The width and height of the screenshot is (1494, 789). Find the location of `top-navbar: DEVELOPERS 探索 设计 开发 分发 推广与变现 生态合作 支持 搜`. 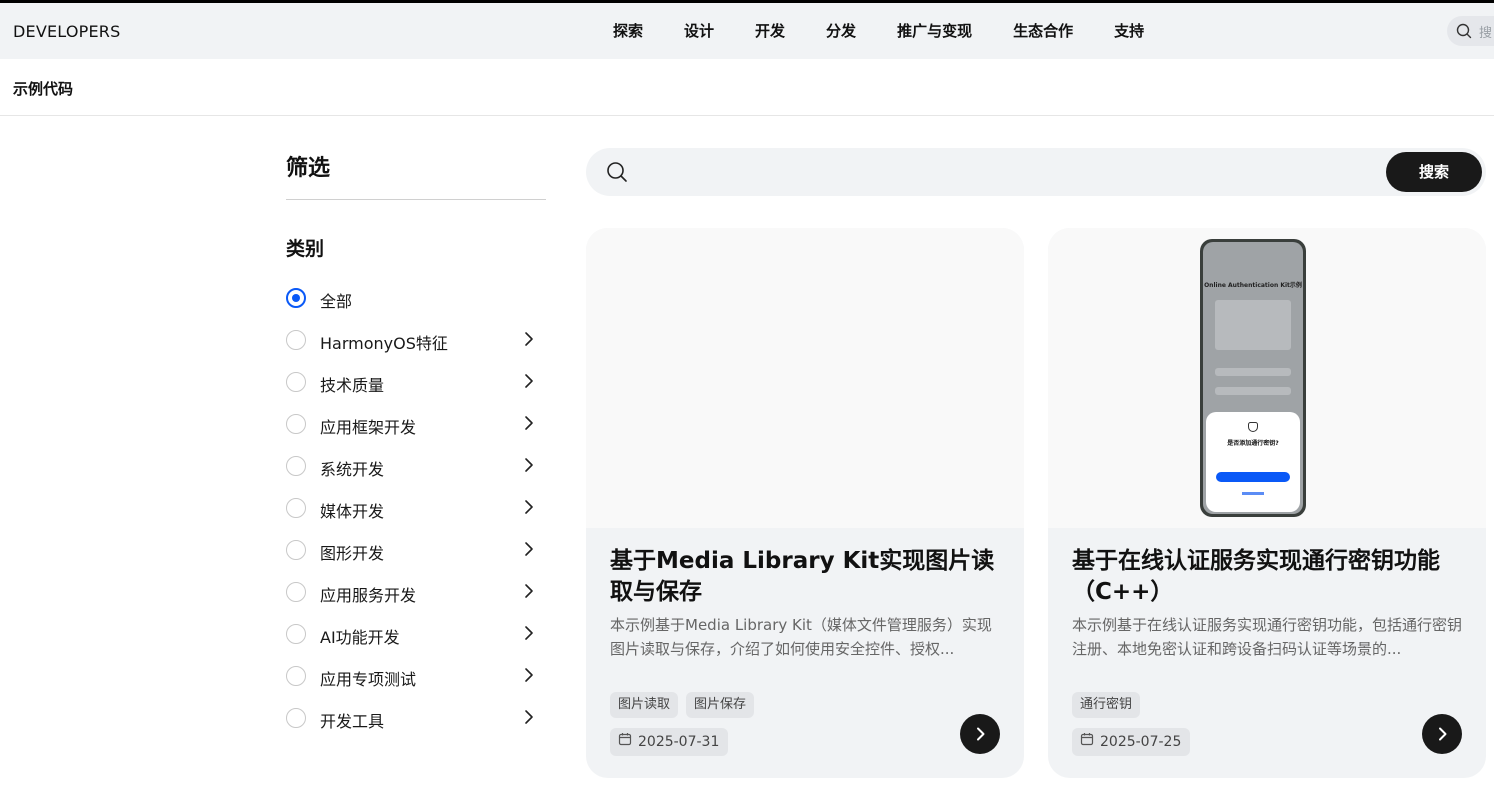

top-navbar: DEVELOPERS 探索 设计 开发 分发 推广与变现 生态合作 支持 搜 is located at coordinates (747, 31).